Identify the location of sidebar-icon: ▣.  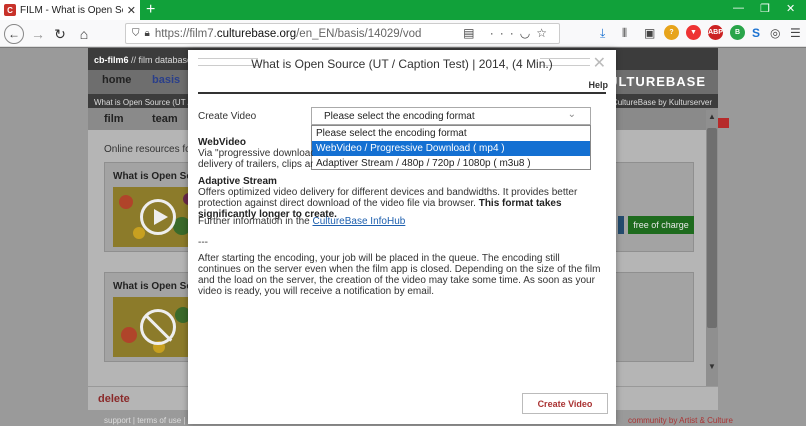
(649, 33).